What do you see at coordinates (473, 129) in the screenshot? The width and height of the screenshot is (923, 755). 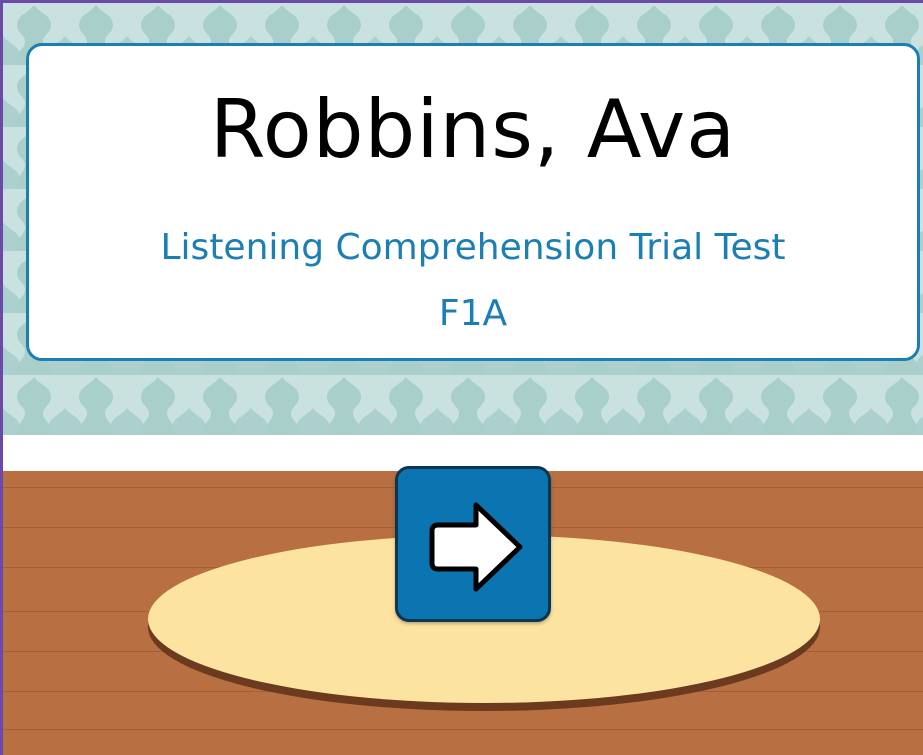 I see `student-name: Robbins, Ava` at bounding box center [473, 129].